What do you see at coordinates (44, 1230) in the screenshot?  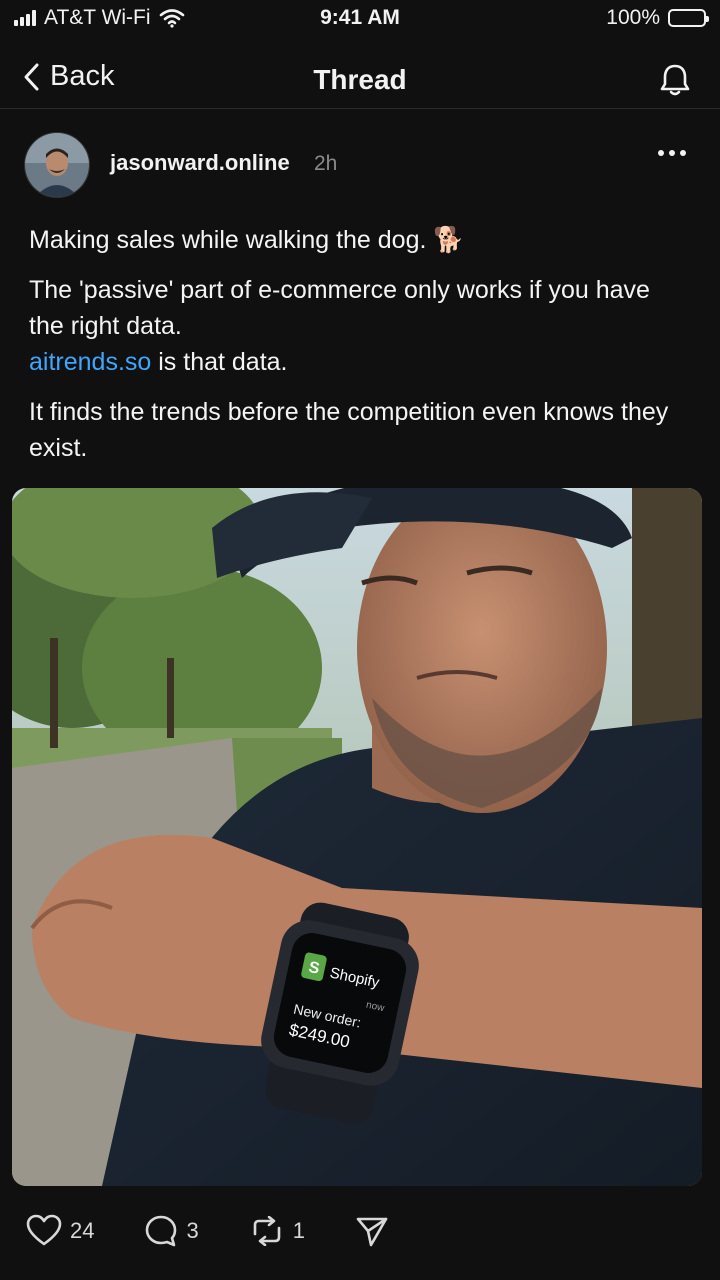 I see `heart-icon` at bounding box center [44, 1230].